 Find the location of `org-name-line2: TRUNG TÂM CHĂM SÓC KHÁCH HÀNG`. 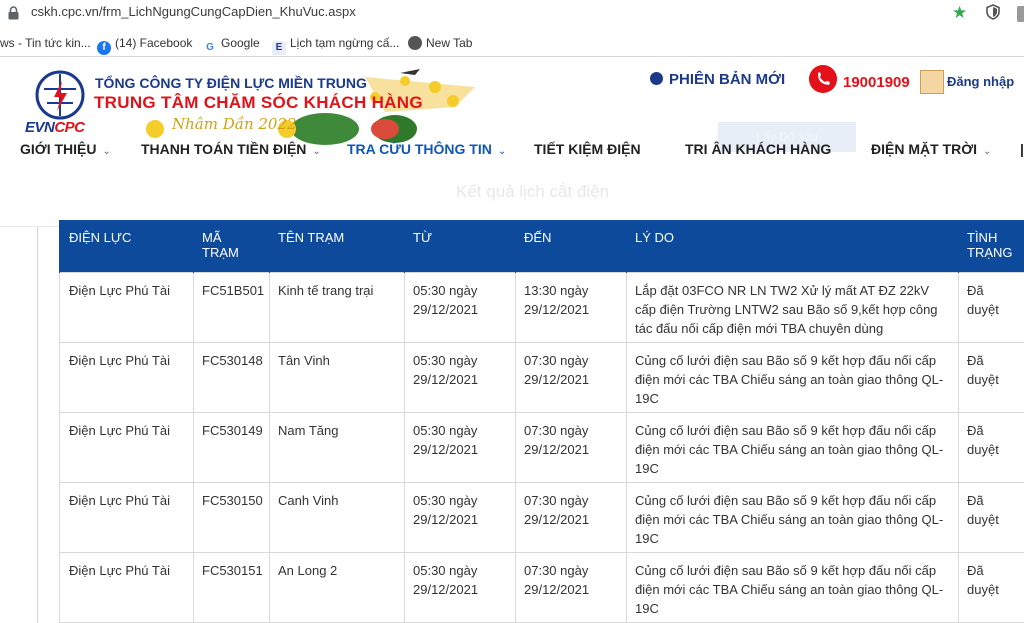

org-name-line2: TRUNG TÂM CHĂM SÓC KHÁCH HÀNG is located at coordinates (258, 102).